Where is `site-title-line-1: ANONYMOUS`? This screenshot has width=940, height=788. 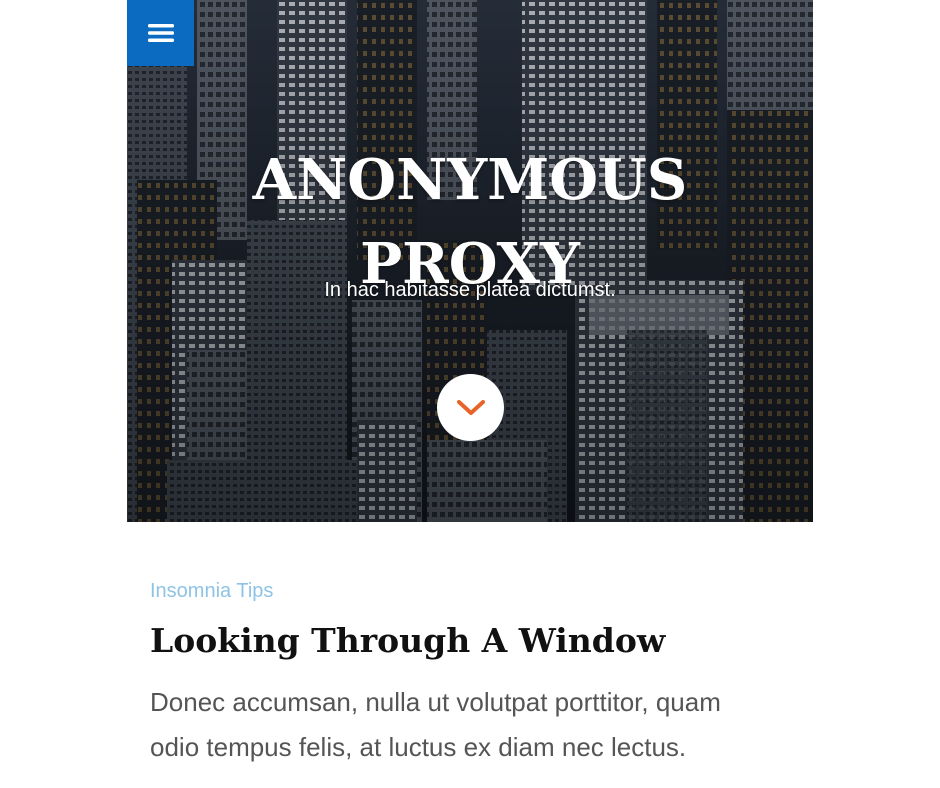 site-title-line-1: ANONYMOUS is located at coordinates (470, 179).